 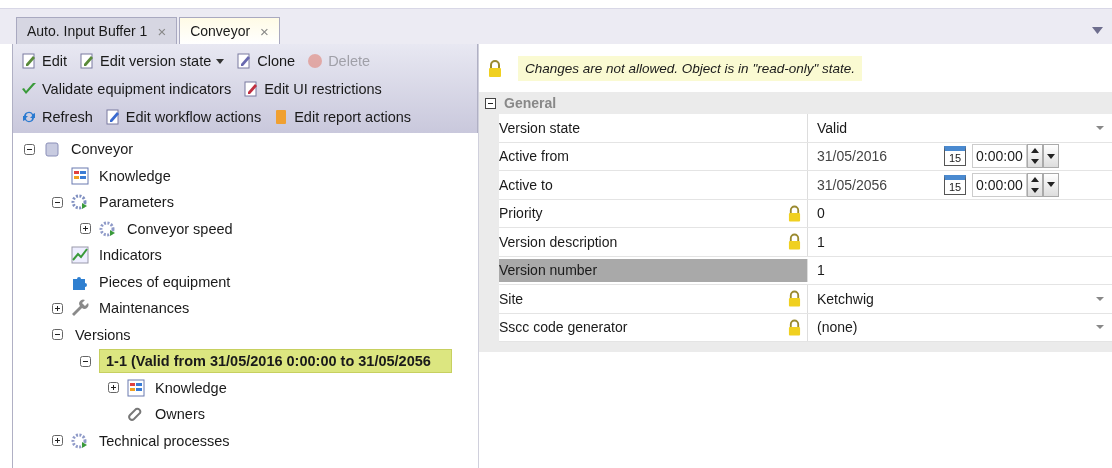 I want to click on tree-item: Owners, so click(x=180, y=414).